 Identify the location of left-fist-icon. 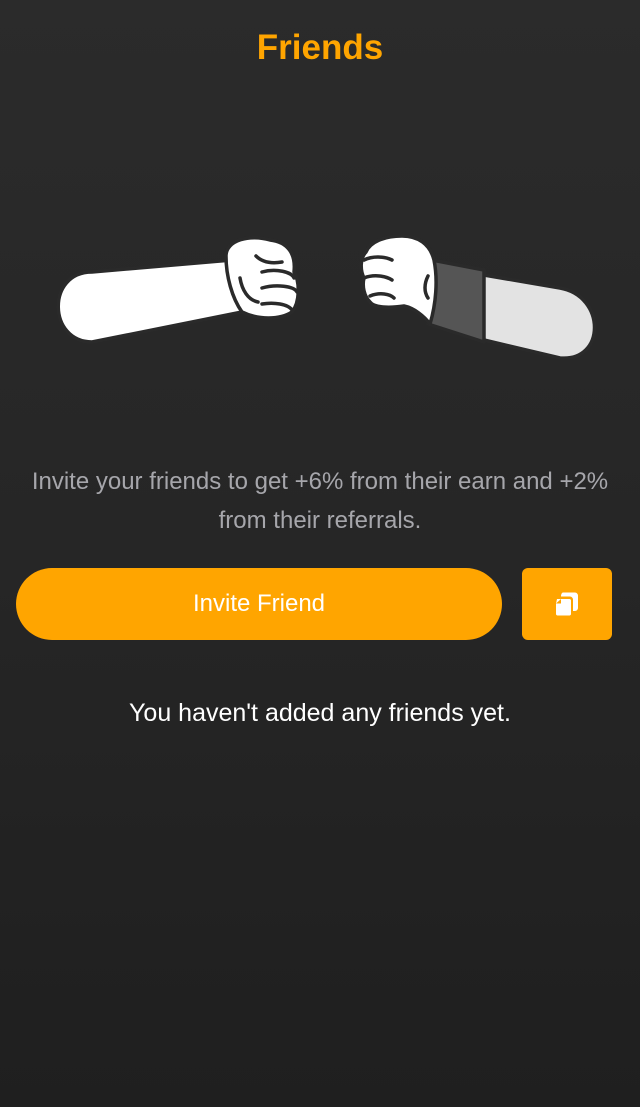
(178, 289).